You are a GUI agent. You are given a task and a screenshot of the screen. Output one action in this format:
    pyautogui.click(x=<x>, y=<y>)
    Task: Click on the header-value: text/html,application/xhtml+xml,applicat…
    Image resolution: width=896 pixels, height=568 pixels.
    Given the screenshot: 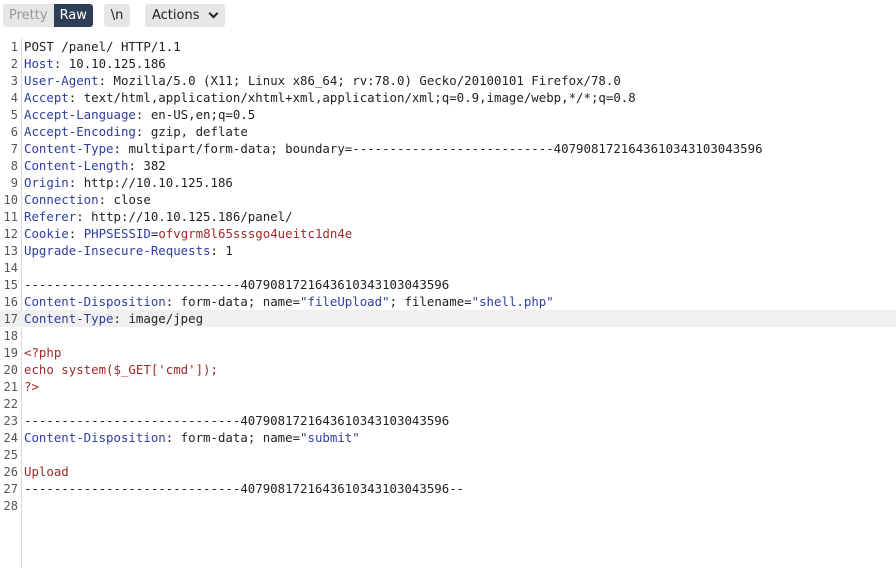 What is the action you would take?
    pyautogui.click(x=356, y=97)
    